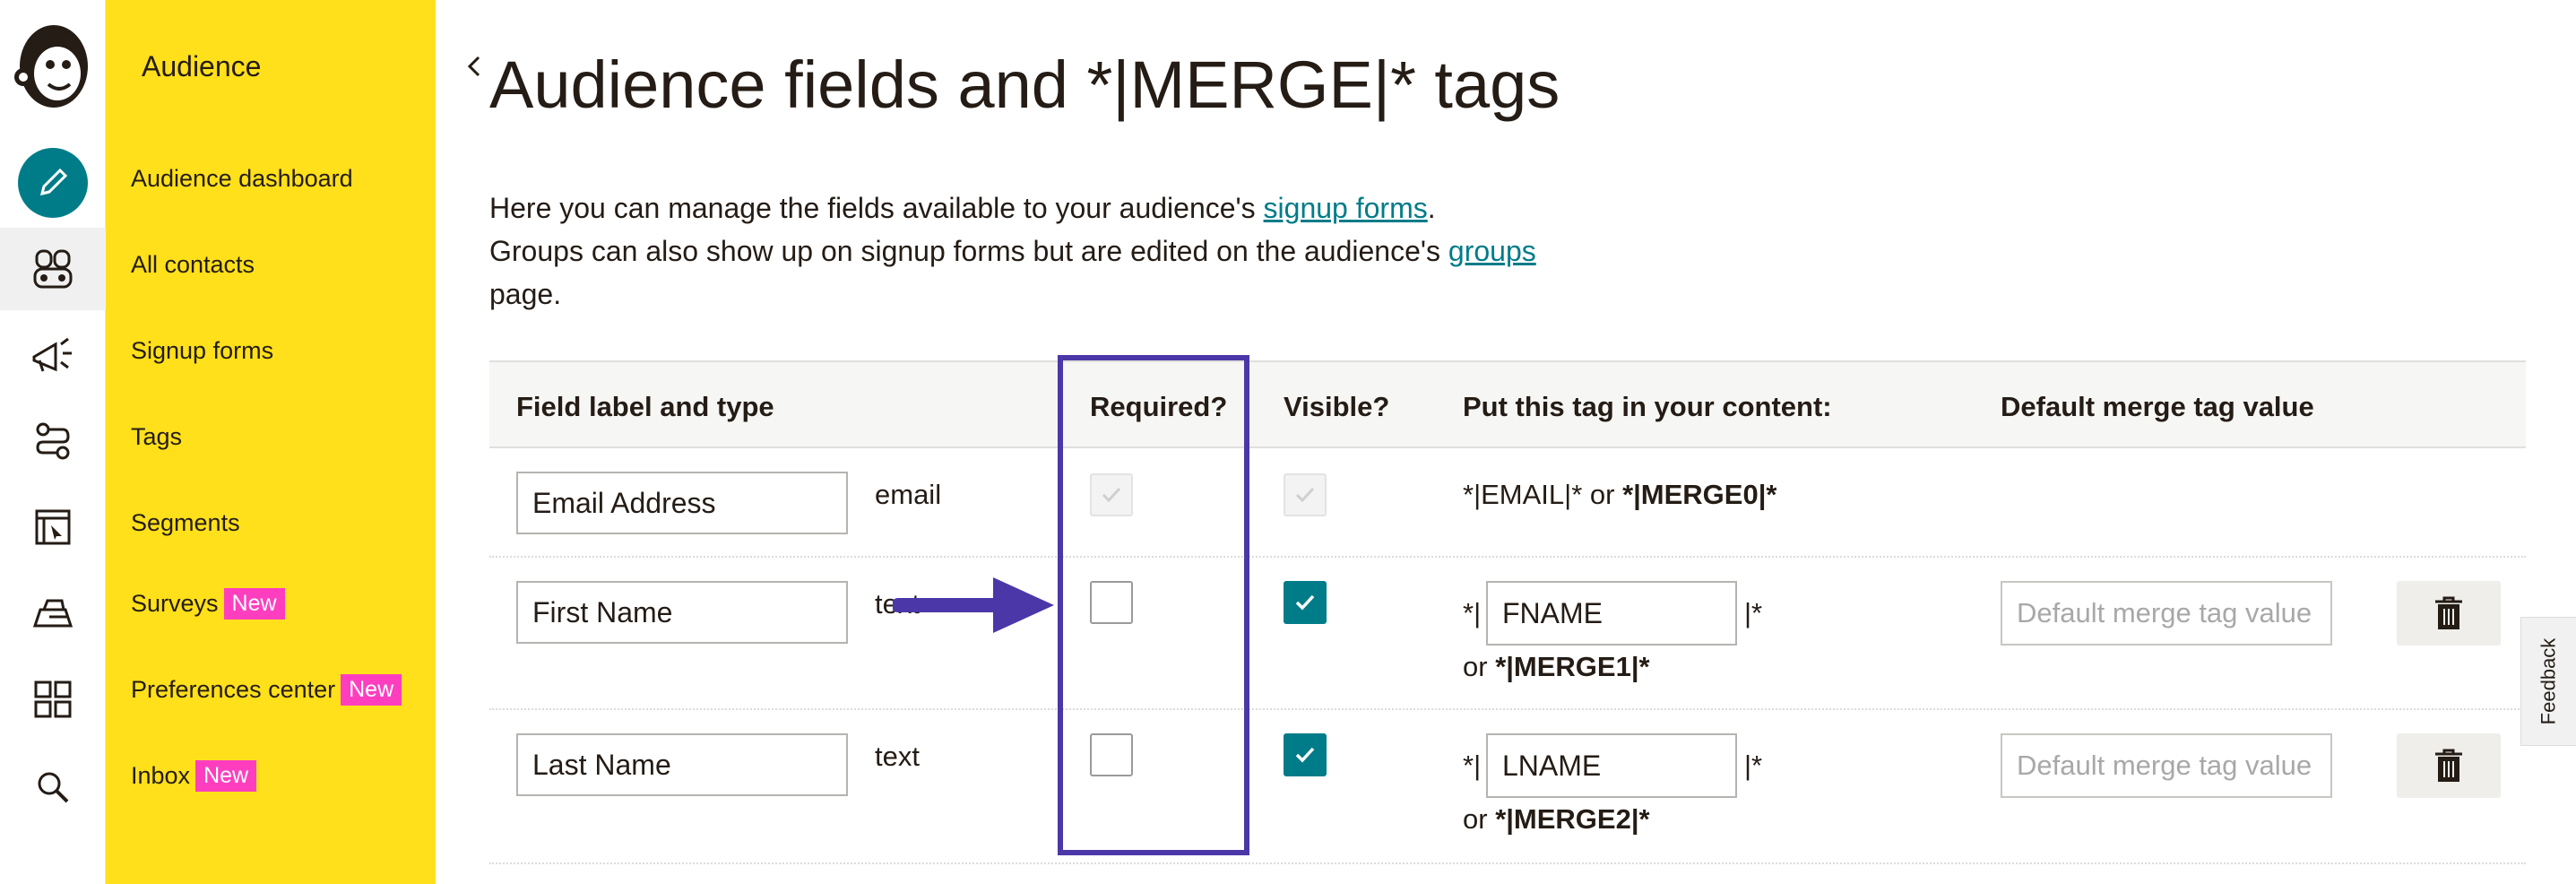 This screenshot has width=2576, height=884. What do you see at coordinates (525, 294) in the screenshot?
I see `intro-line-2-end: page.` at bounding box center [525, 294].